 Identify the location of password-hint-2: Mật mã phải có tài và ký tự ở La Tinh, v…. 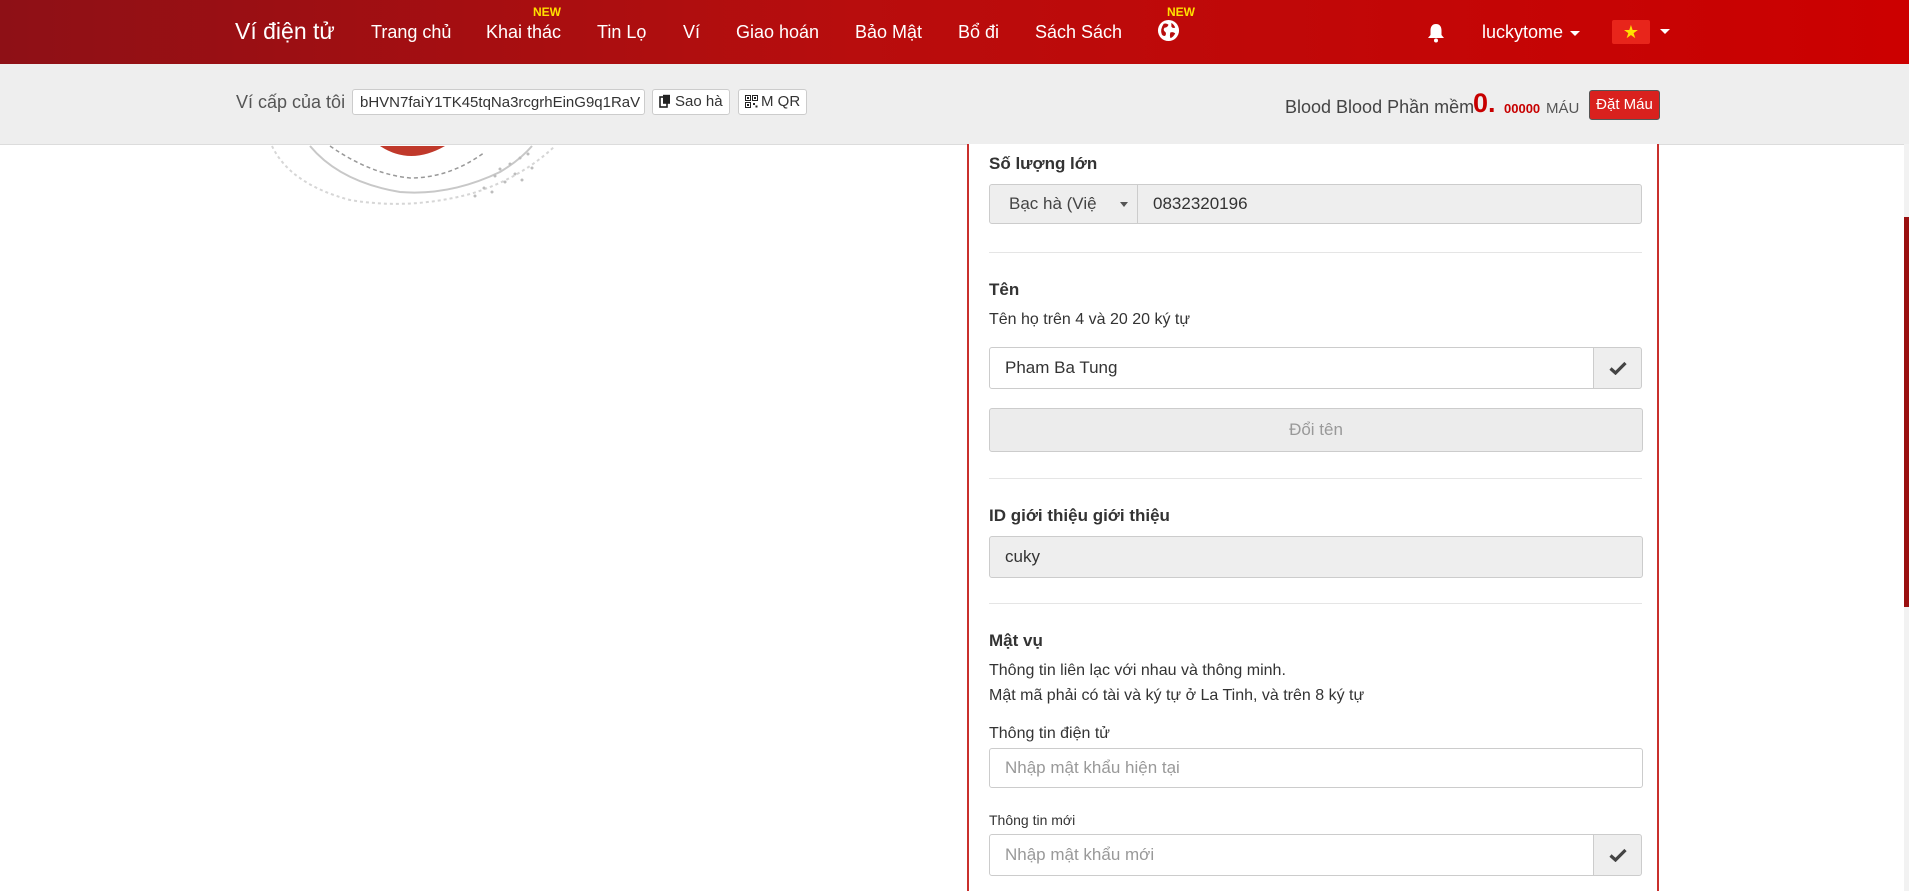
(1177, 695).